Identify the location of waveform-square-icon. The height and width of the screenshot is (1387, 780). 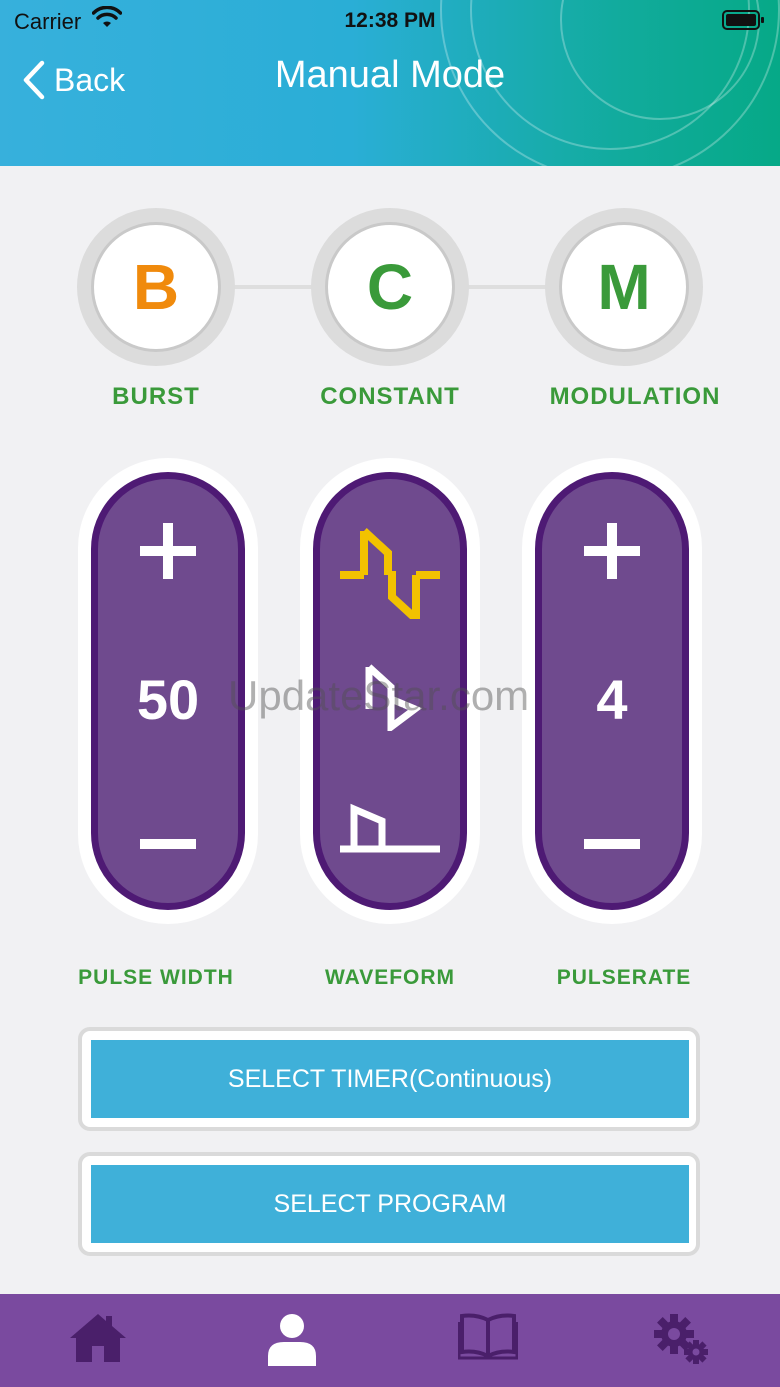
(390, 828).